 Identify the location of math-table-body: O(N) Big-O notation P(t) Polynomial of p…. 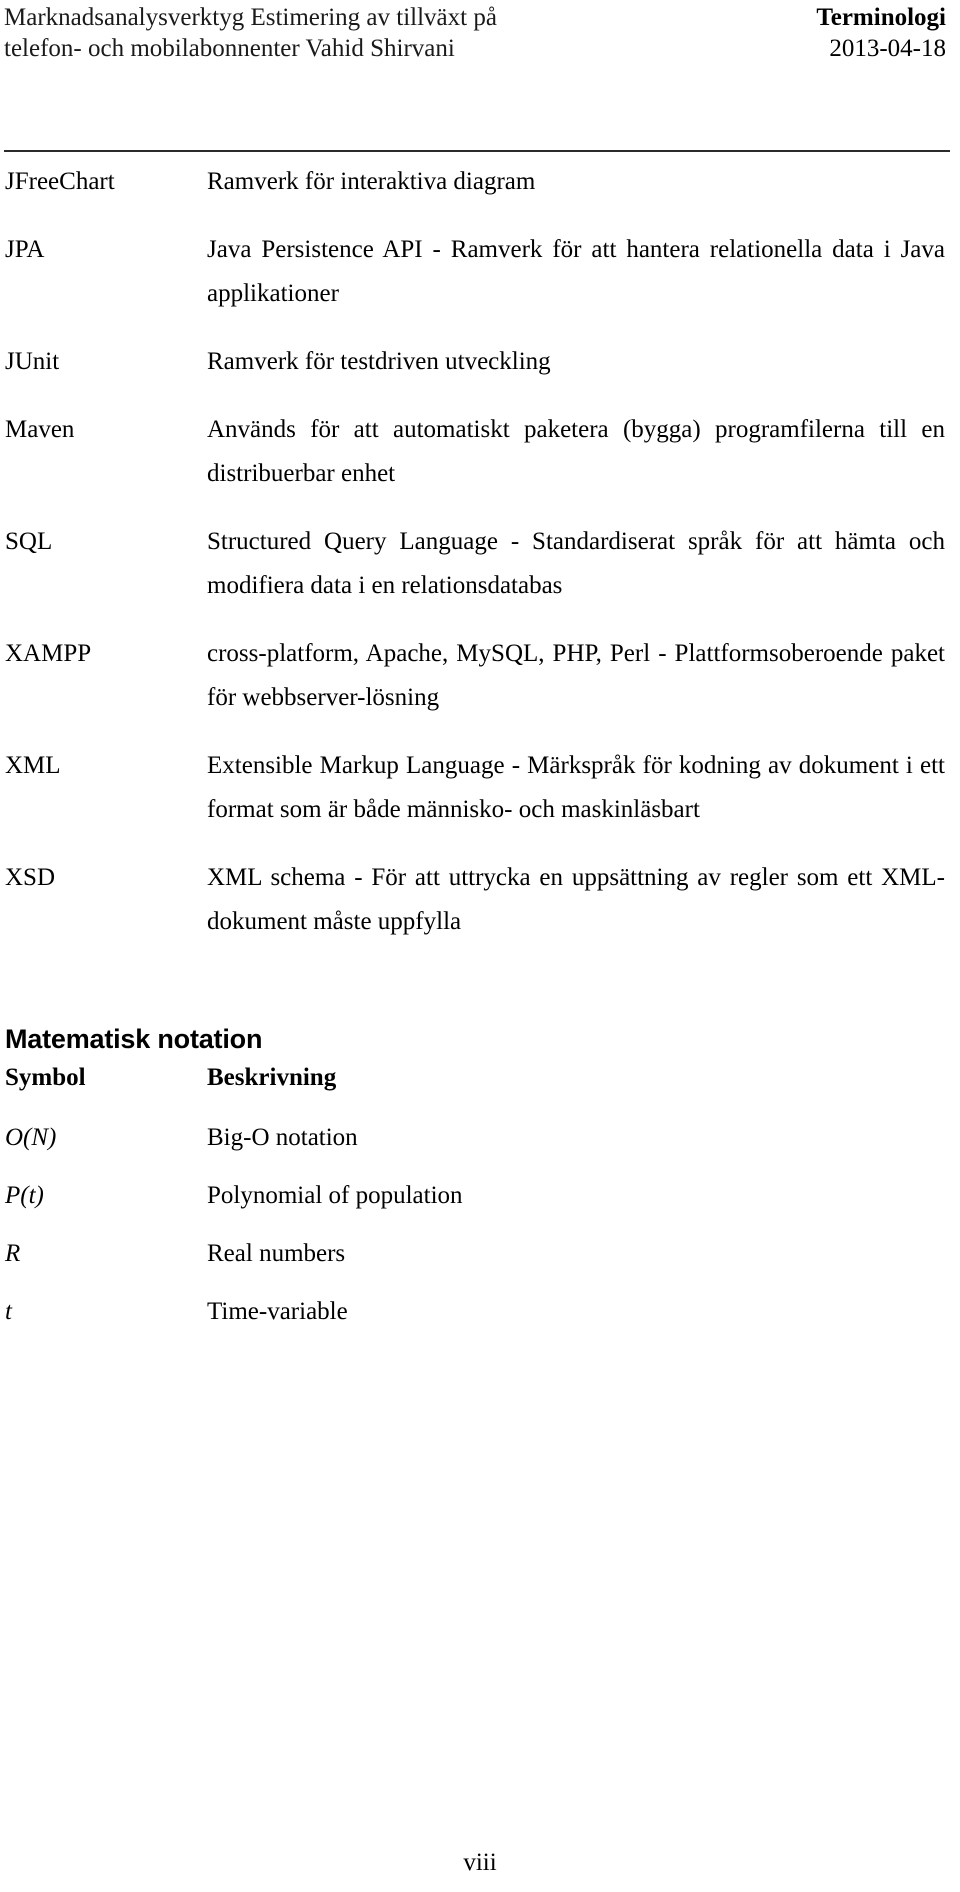
(480, 1236).